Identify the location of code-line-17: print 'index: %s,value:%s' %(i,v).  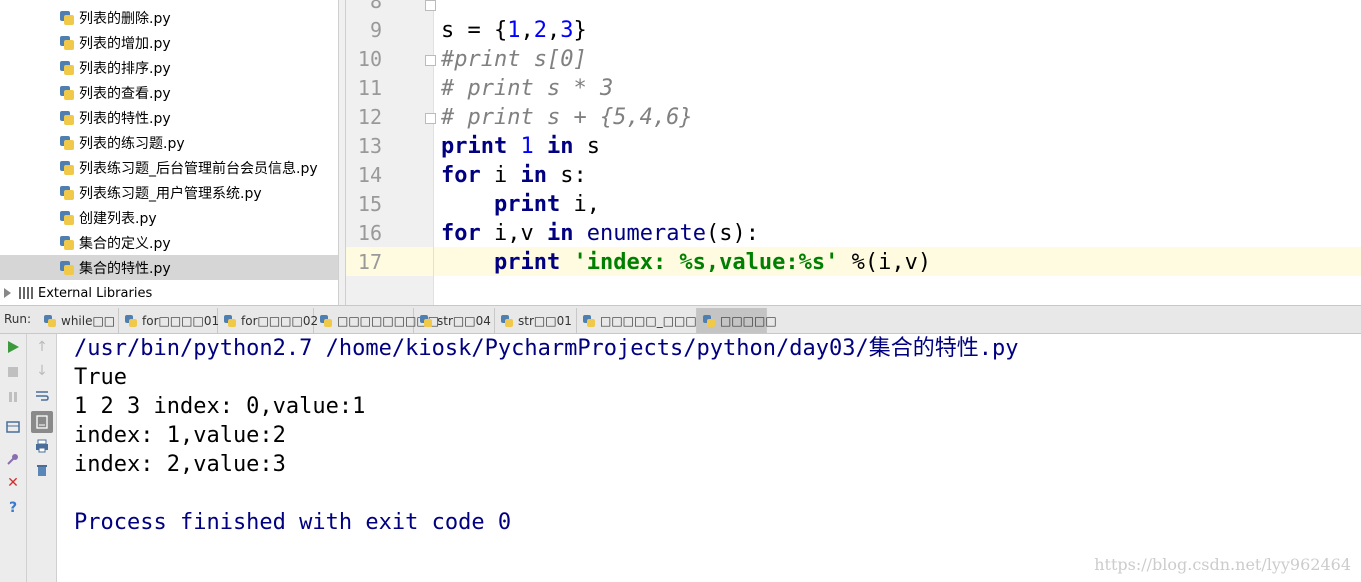
(686, 262).